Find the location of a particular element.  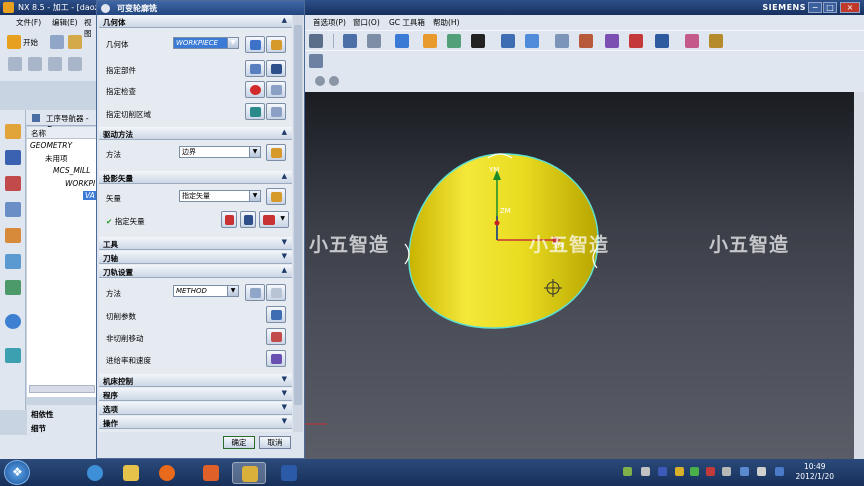

section-options: 选项 ▼ is located at coordinates (195, 408).